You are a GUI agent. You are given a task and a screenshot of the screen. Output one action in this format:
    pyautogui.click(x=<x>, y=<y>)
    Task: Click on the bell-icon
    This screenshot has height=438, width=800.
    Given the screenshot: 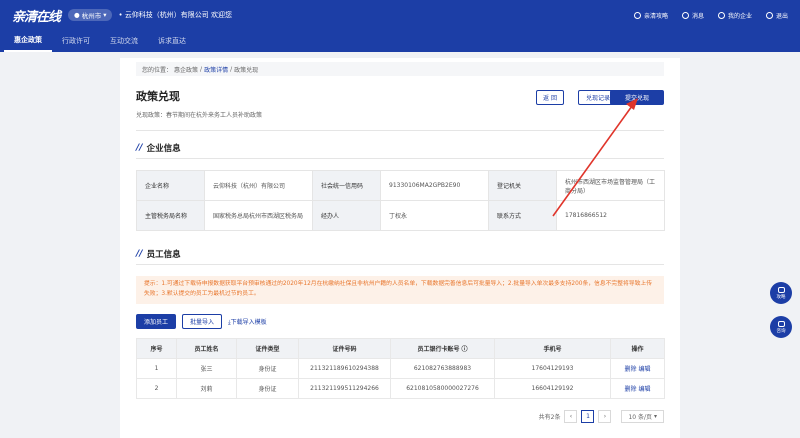 What is the action you would take?
    pyautogui.click(x=685, y=15)
    